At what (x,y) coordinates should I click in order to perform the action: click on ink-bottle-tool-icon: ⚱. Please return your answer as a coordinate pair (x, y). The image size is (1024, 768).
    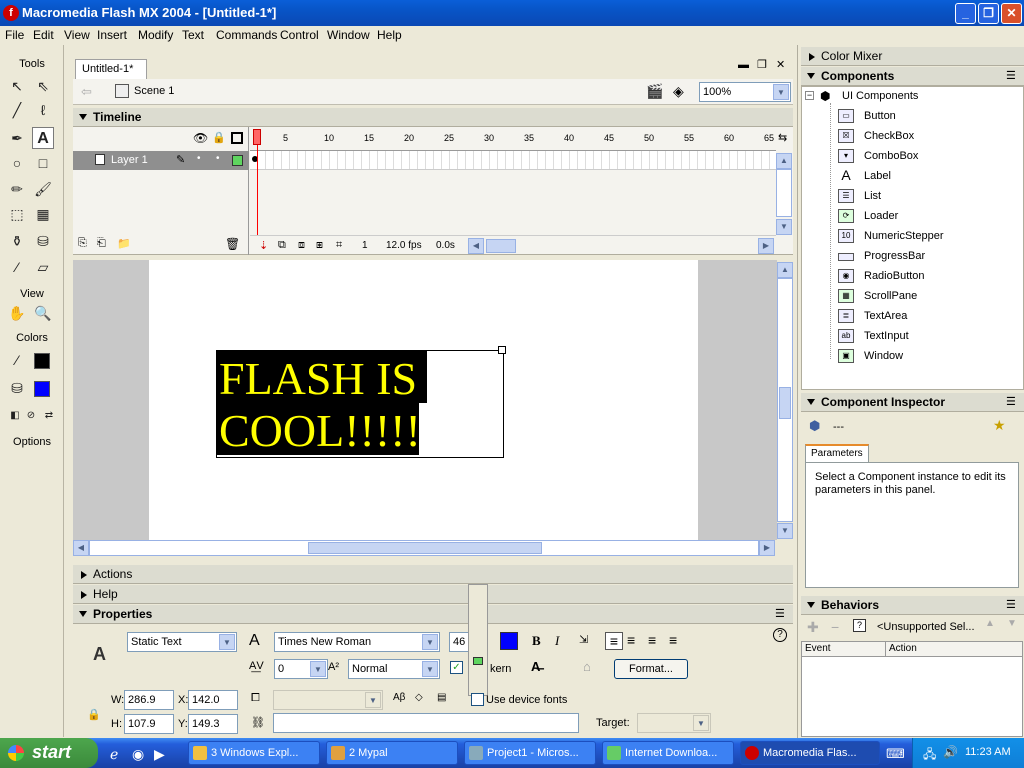
    Looking at the image, I should click on (17, 241).